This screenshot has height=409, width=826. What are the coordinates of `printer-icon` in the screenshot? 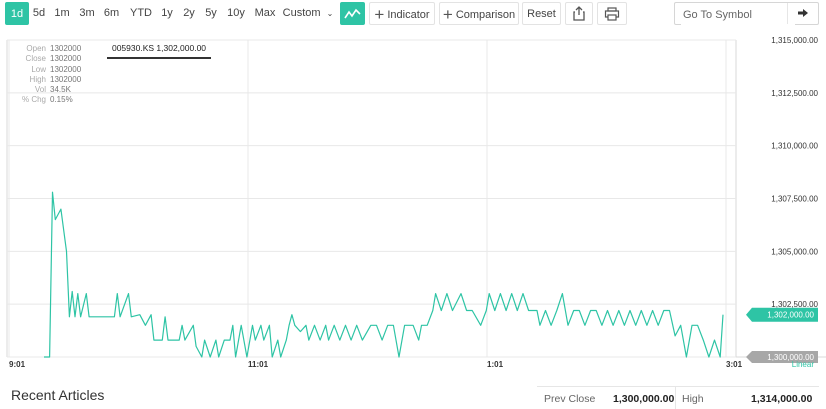 It's located at (612, 14).